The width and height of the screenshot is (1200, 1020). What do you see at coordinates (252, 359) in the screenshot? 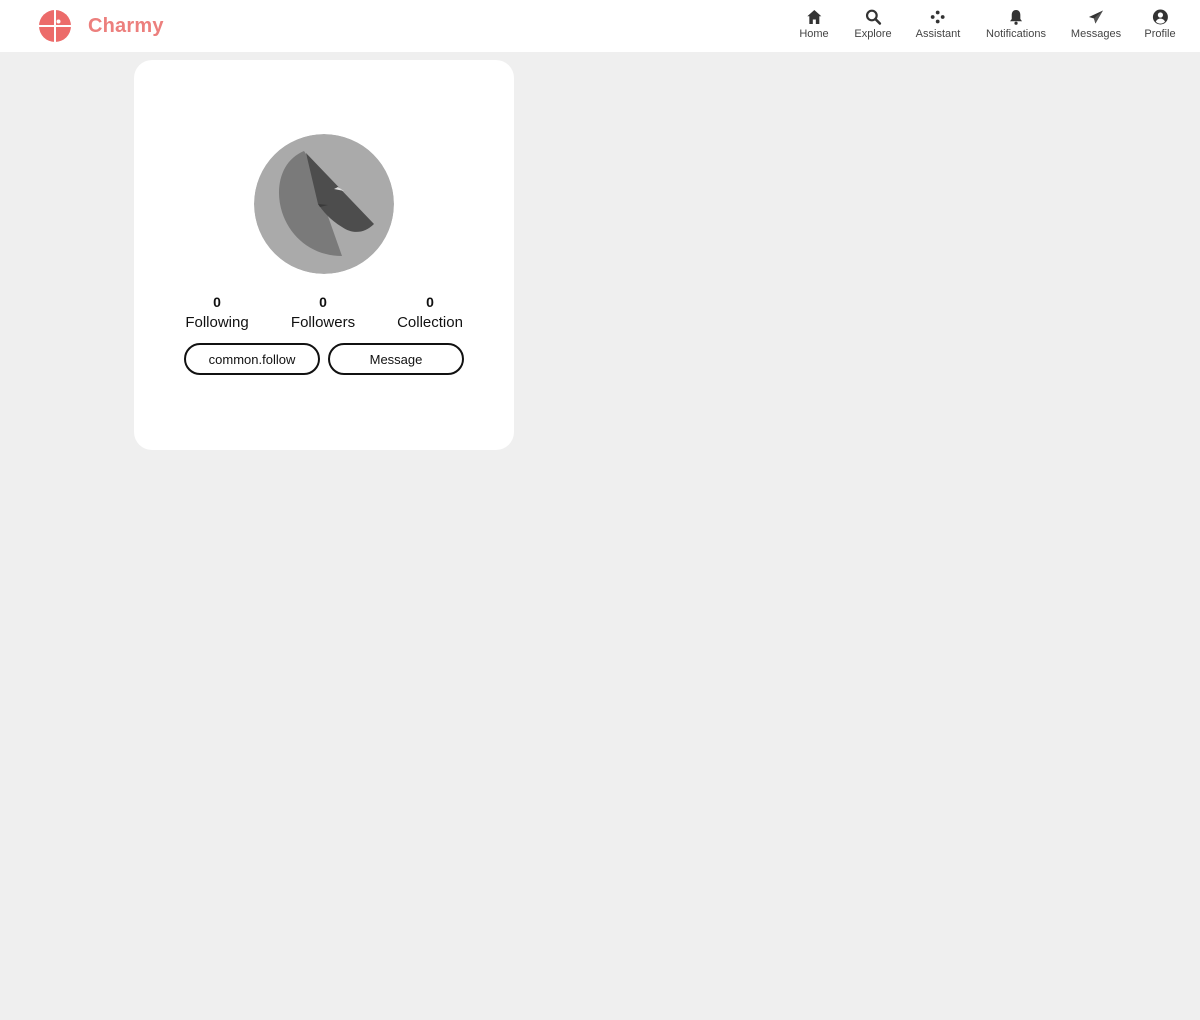
I see `follow-button: common.follow` at bounding box center [252, 359].